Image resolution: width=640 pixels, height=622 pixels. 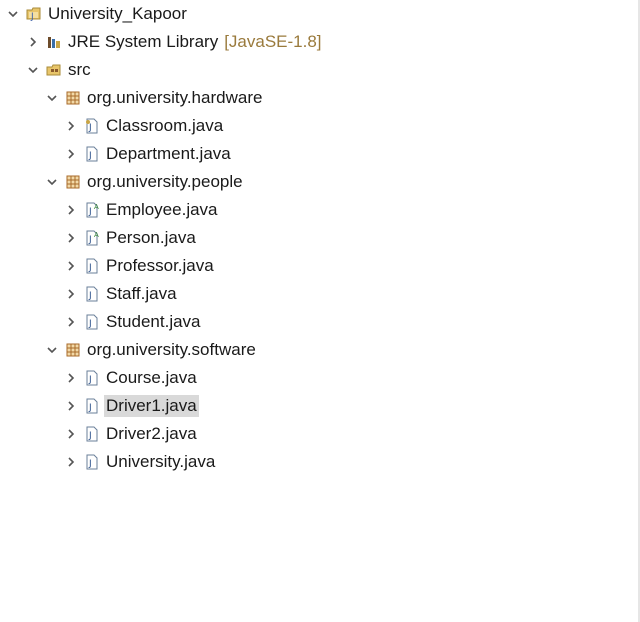 I want to click on package-label: org.university.people, so click(x=165, y=181).